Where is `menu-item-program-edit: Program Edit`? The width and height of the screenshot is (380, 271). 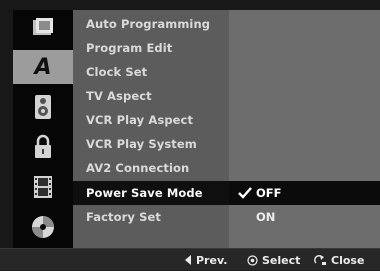 menu-item-program-edit: Program Edit is located at coordinates (151, 48).